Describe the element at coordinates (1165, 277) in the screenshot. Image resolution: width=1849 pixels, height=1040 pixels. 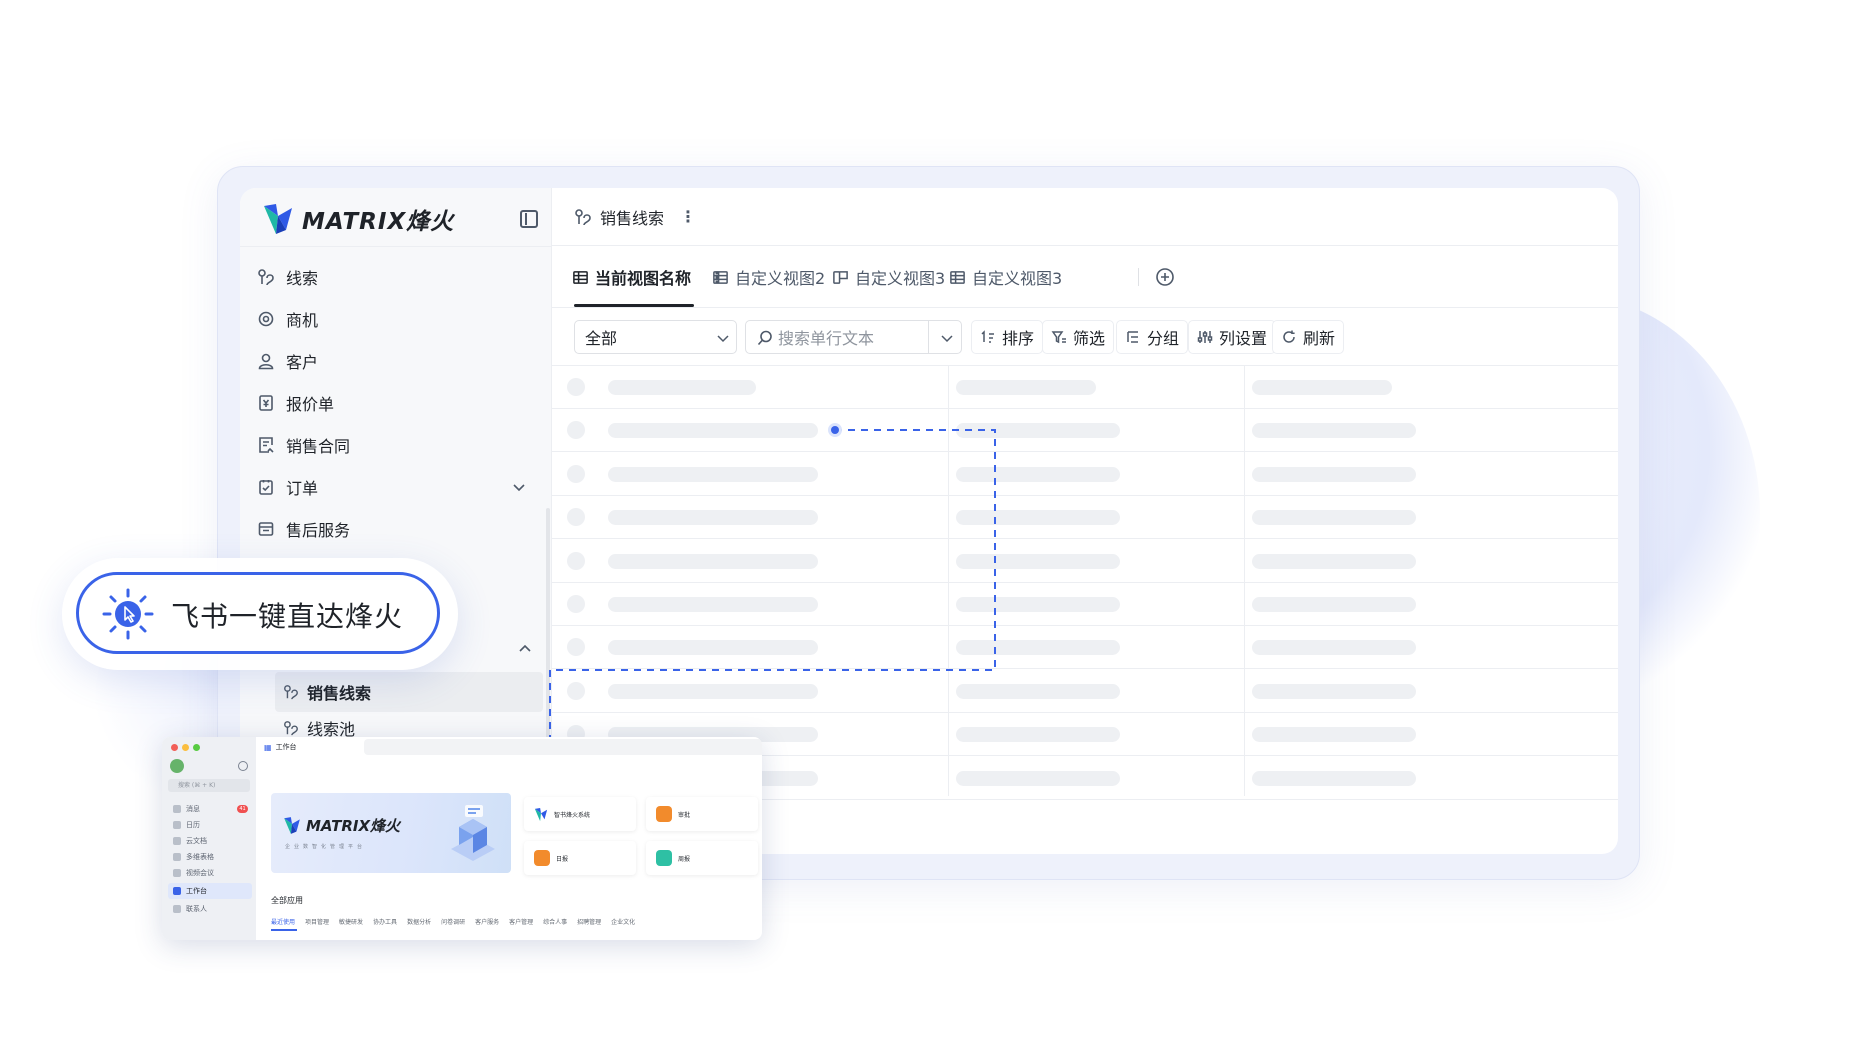
I see `add-view-icon` at that location.